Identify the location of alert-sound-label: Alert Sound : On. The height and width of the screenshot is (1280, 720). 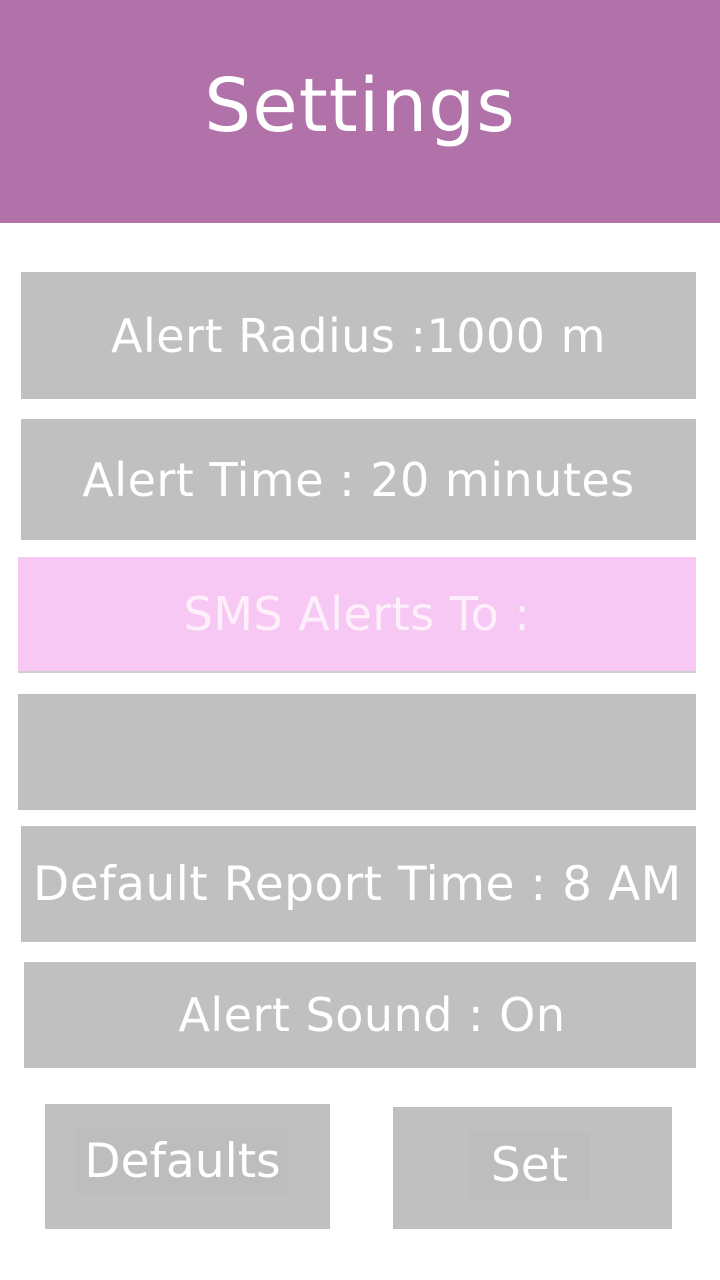
(372, 1015).